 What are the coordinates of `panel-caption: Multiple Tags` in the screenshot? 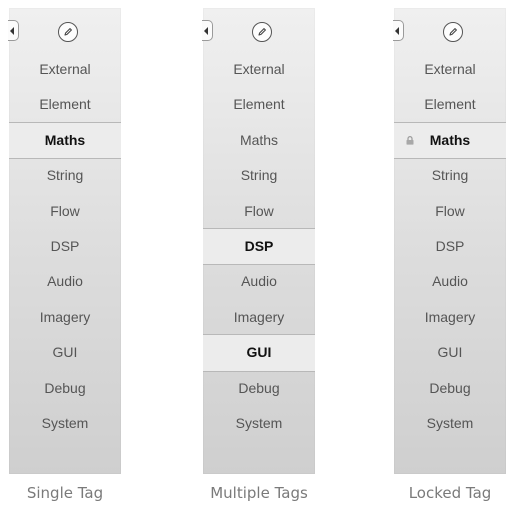 It's located at (259, 493).